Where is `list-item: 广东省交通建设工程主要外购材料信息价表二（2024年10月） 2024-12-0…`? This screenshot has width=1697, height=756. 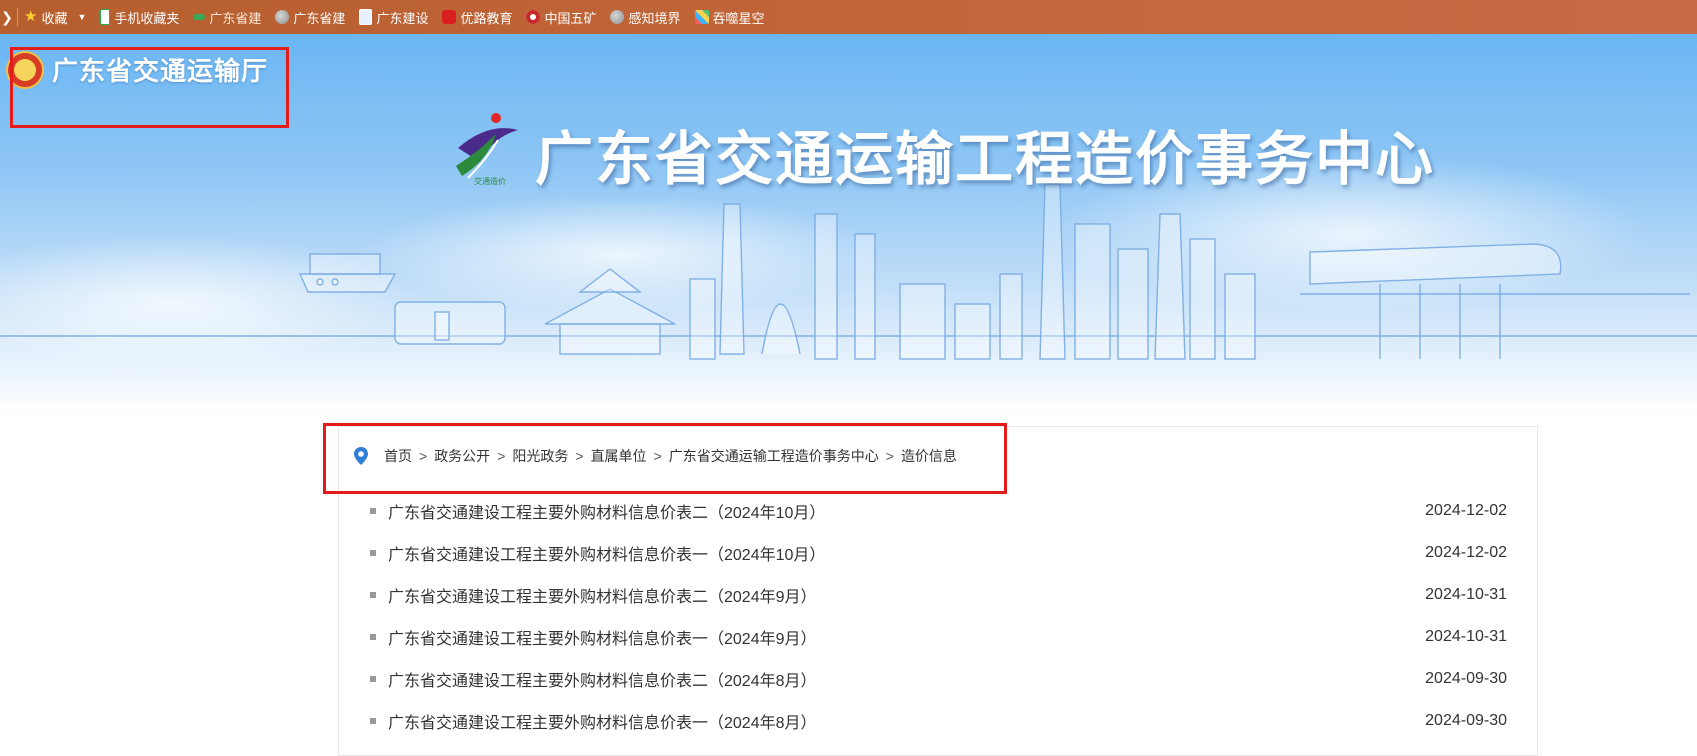
list-item: 广东省交通建设工程主要外购材料信息价表二（2024年10月） 2024-12-0… is located at coordinates (936, 511).